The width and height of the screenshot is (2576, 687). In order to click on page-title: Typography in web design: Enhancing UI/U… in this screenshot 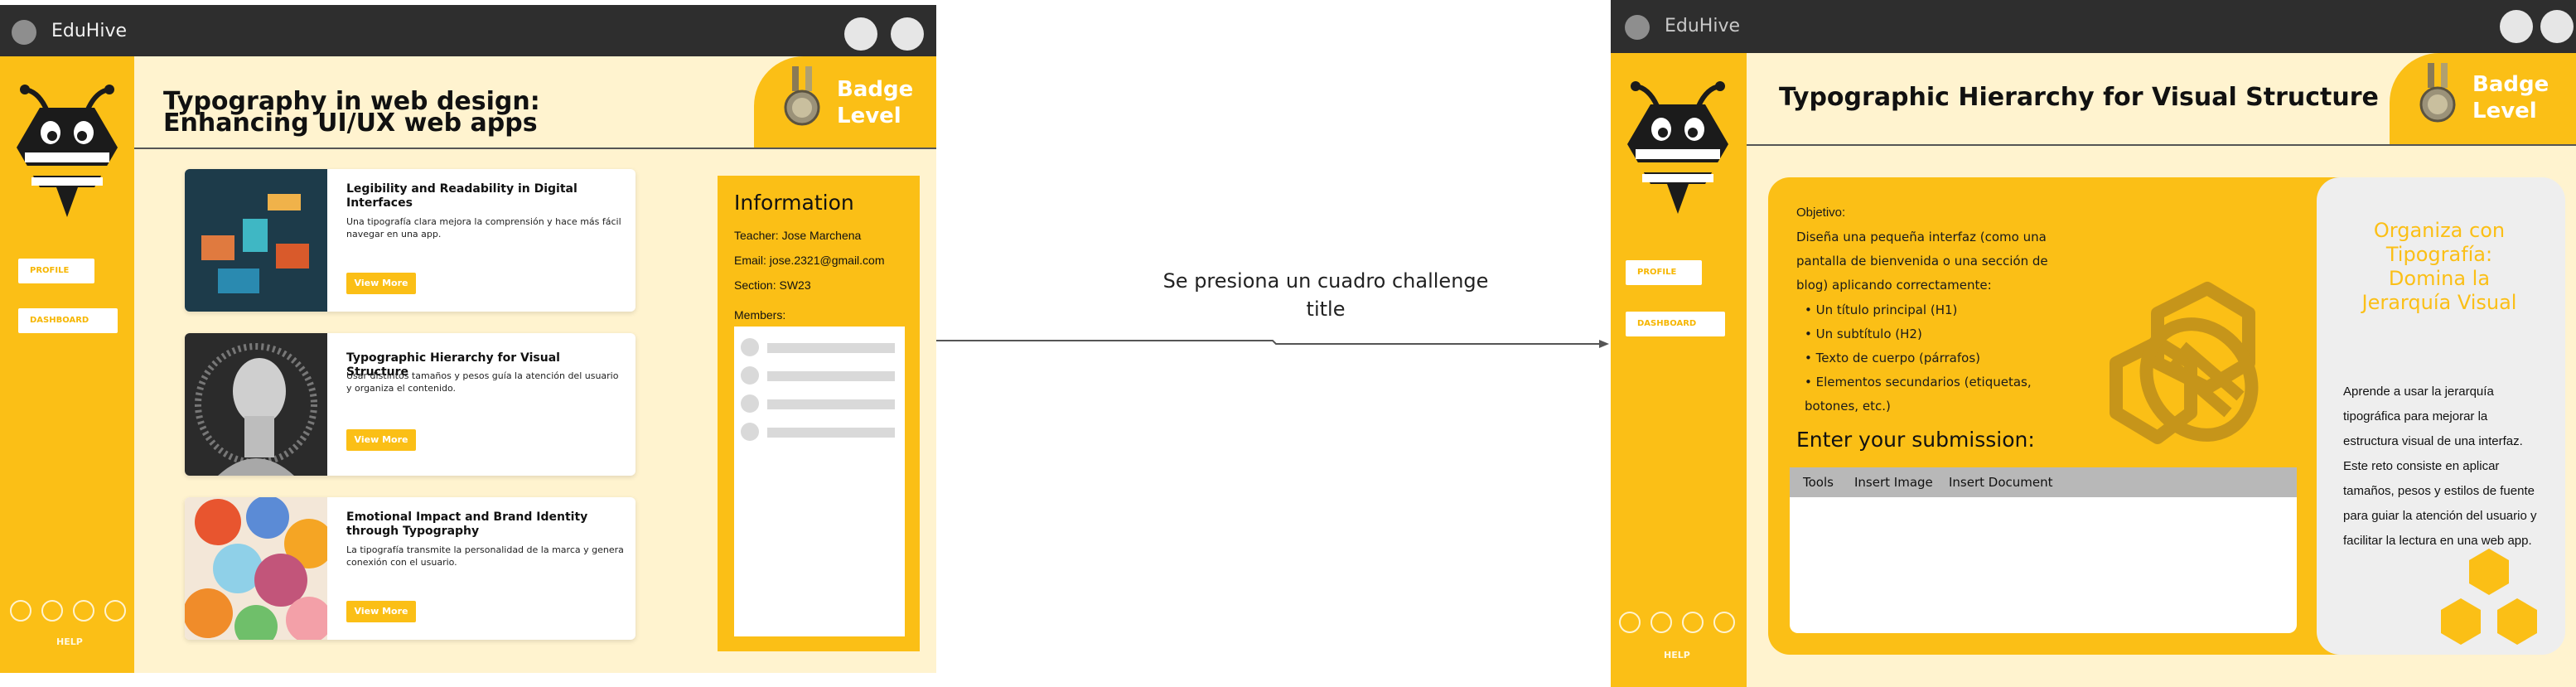, I will do `click(351, 112)`.